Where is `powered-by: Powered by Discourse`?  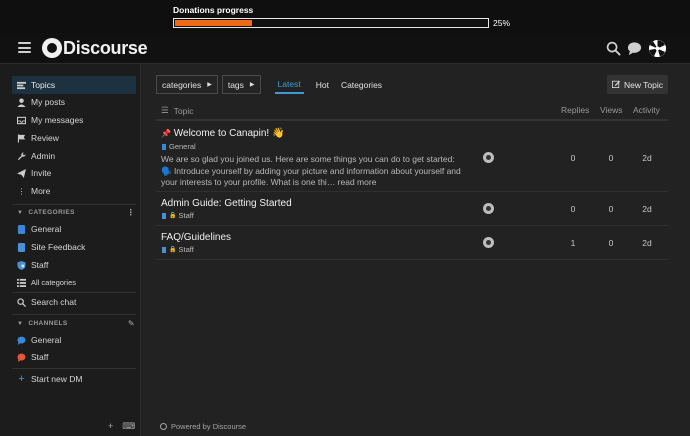 powered-by: Powered by Discourse is located at coordinates (203, 426).